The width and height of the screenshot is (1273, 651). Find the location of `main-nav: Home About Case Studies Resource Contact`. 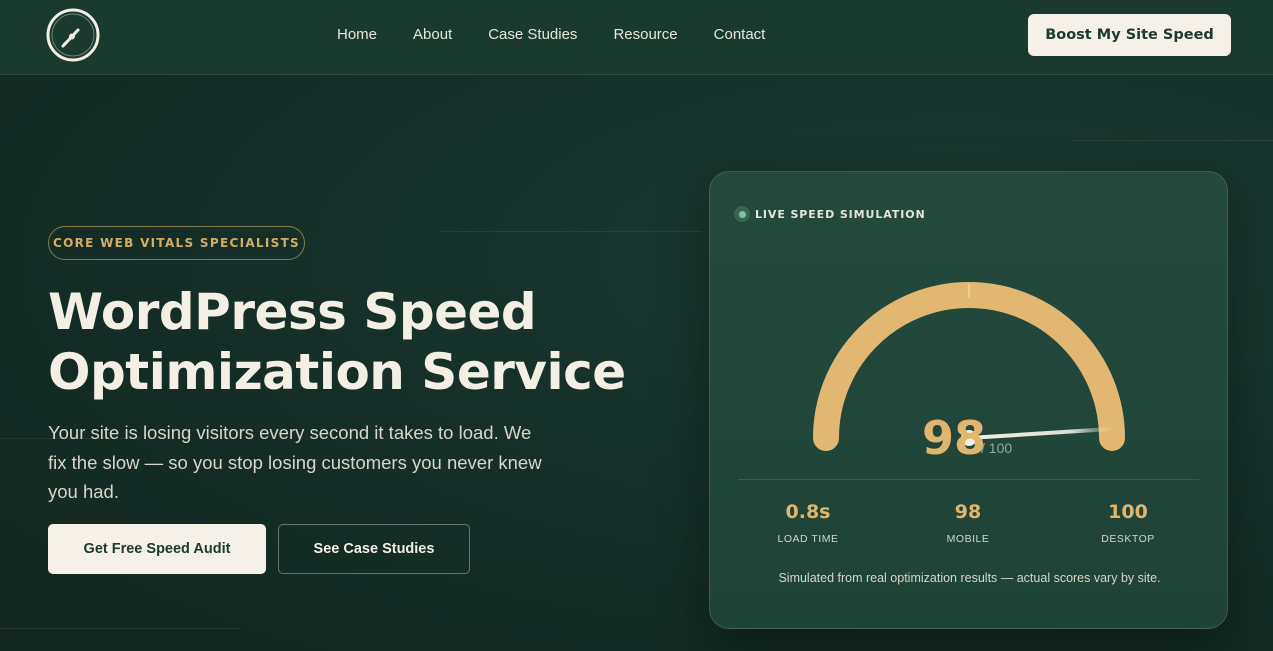

main-nav: Home About Case Studies Resource Contact is located at coordinates (551, 35).